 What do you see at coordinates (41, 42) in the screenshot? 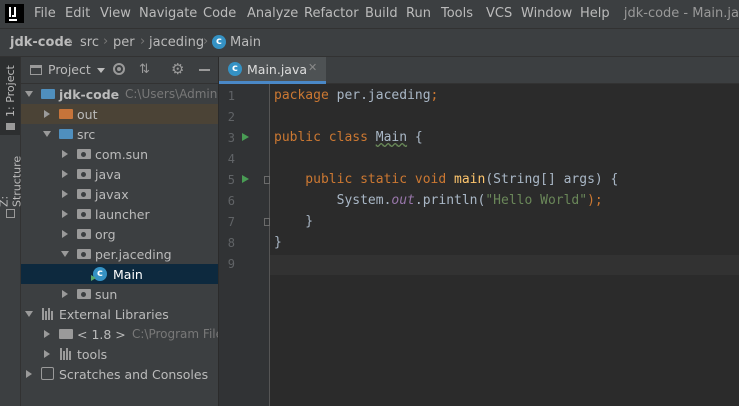
I see `breadcrumb-item-jdk-code: jdk-code` at bounding box center [41, 42].